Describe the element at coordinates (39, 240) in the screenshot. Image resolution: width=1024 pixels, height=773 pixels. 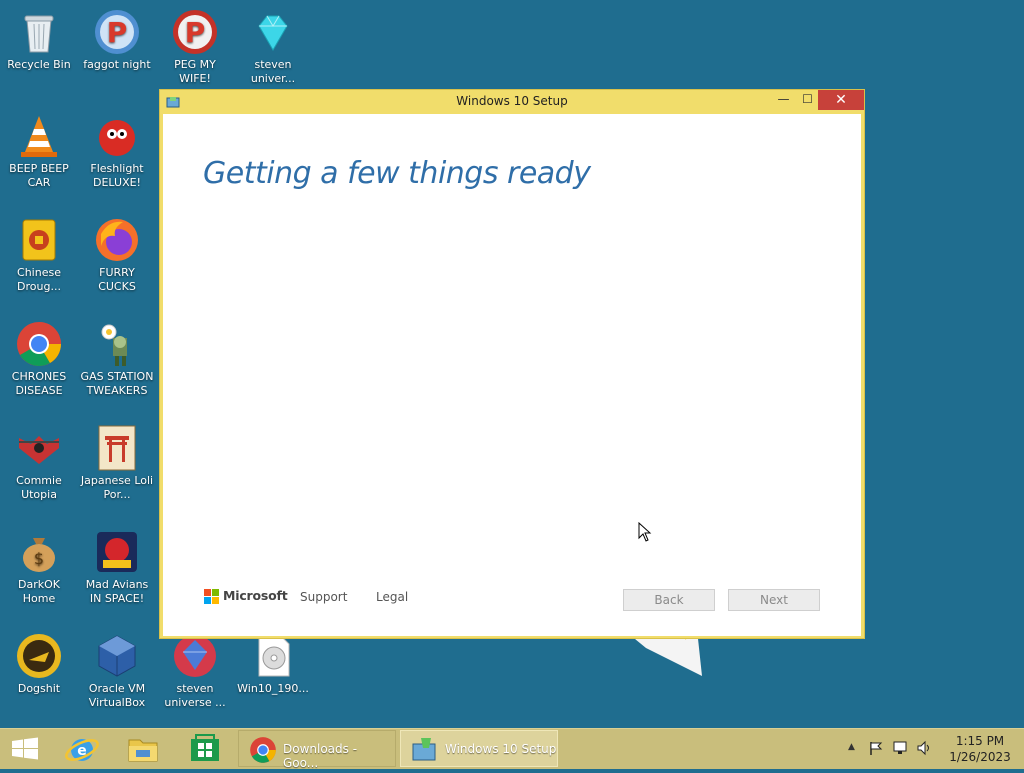
I see `mahjong-tile-icon` at that location.